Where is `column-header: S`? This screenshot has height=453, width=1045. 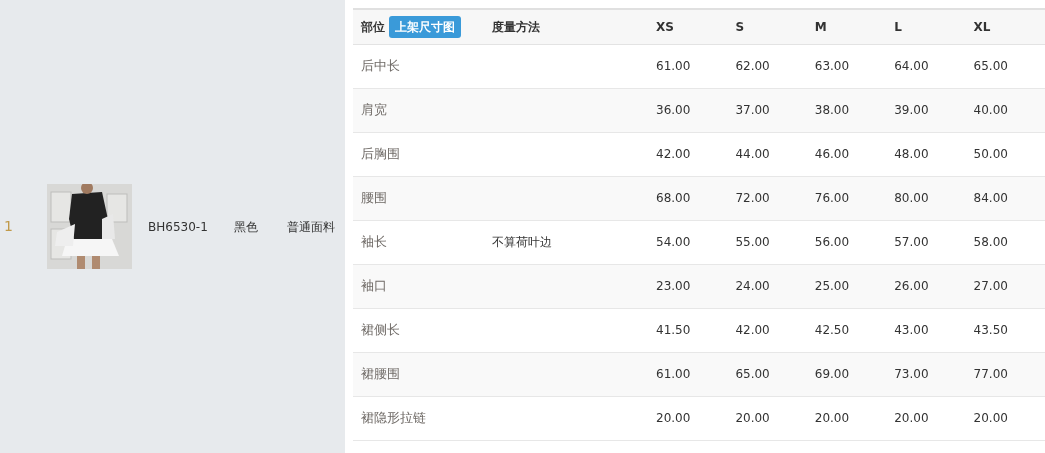 column-header: S is located at coordinates (740, 26).